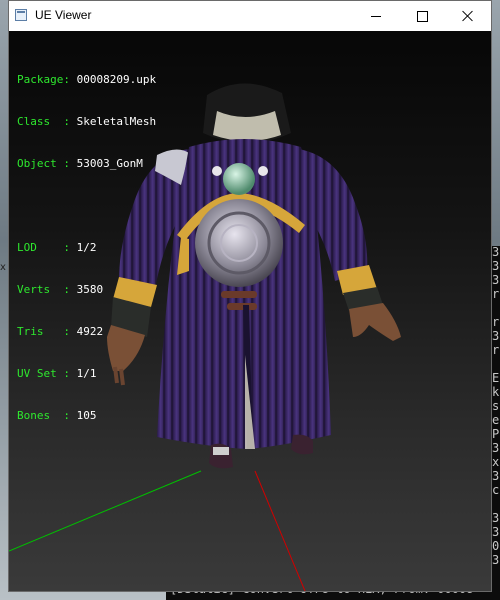 Image resolution: width=500 pixels, height=600 pixels. Describe the element at coordinates (90, 289) in the screenshot. I see `info-value: 3580` at that location.